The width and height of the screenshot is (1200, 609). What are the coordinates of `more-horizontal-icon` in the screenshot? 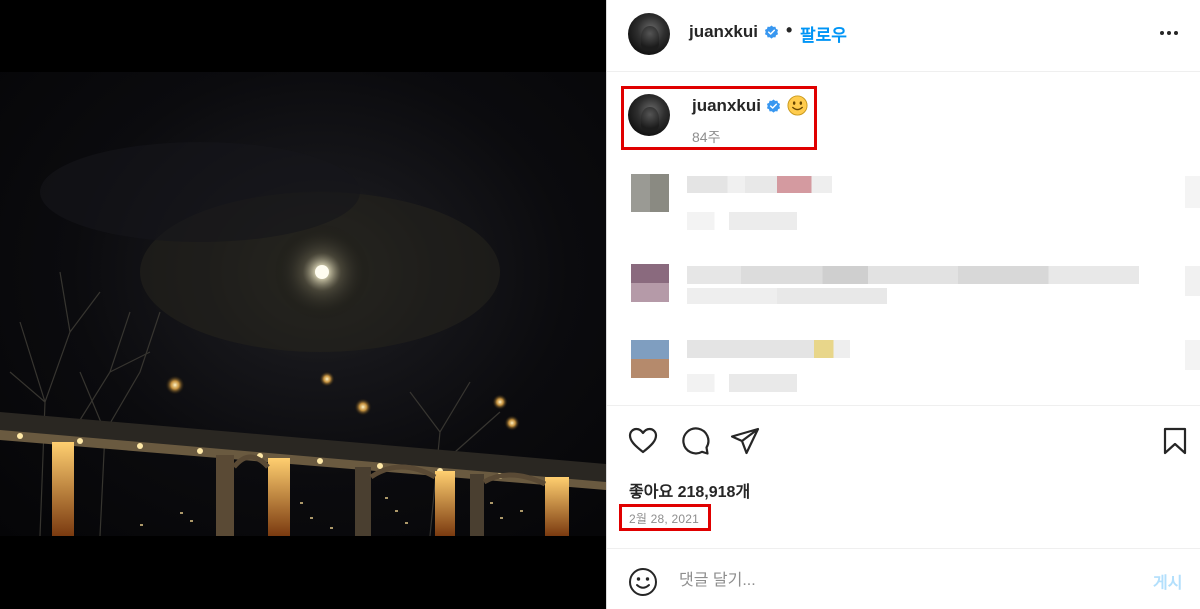 It's located at (1169, 33).